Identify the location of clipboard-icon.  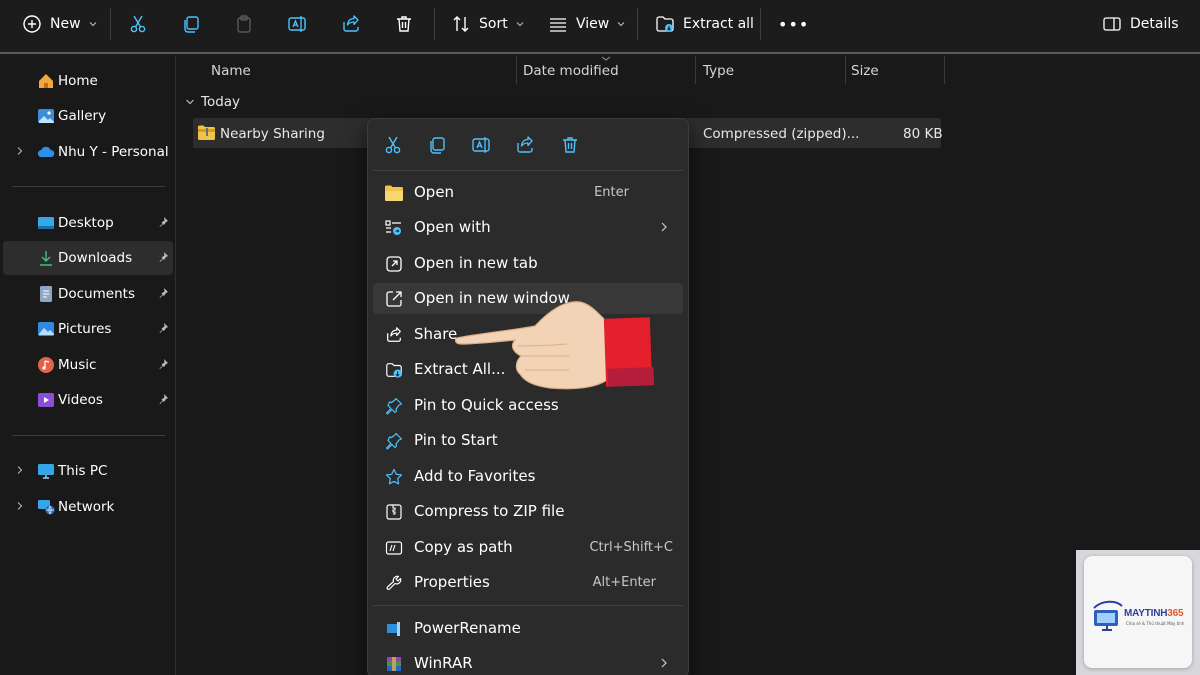
(244, 24).